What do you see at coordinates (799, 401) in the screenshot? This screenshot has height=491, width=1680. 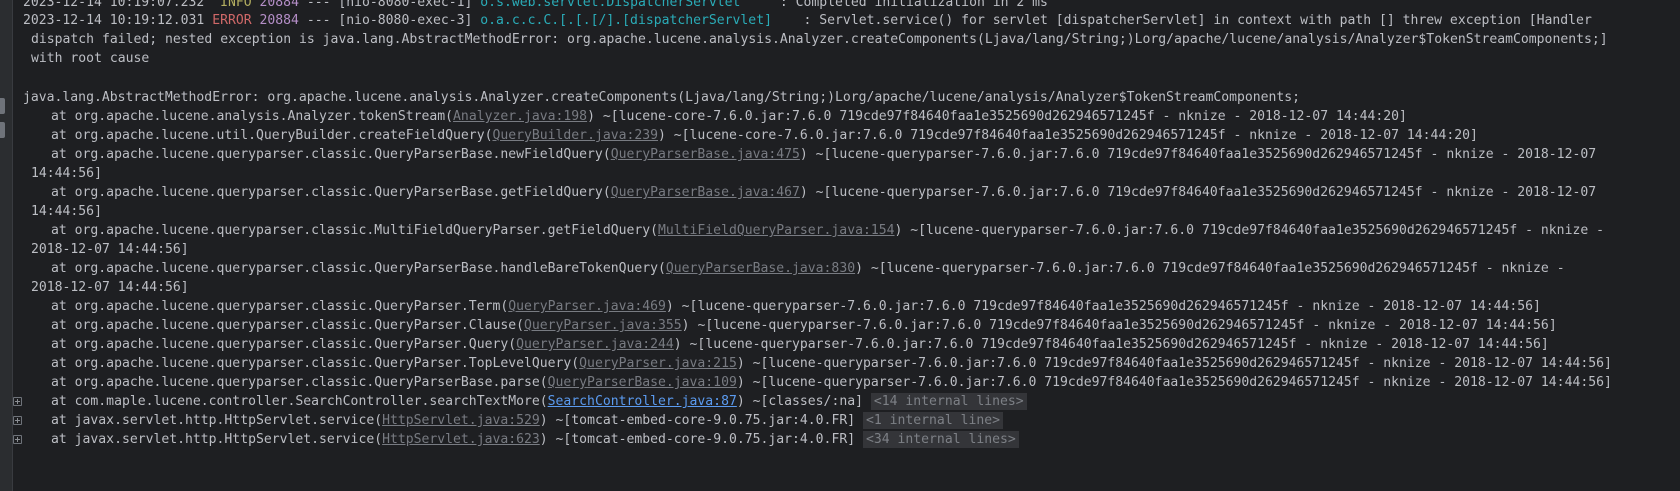 I see `frame-library: ) ~[classes/:na]` at bounding box center [799, 401].